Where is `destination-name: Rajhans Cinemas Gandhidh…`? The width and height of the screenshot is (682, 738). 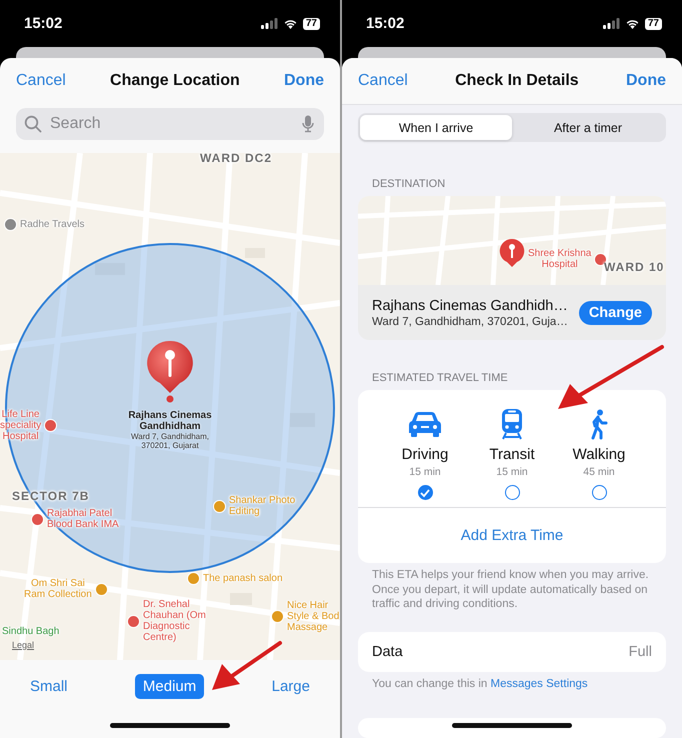
destination-name: Rajhans Cinemas Gandhidh… is located at coordinates (470, 306).